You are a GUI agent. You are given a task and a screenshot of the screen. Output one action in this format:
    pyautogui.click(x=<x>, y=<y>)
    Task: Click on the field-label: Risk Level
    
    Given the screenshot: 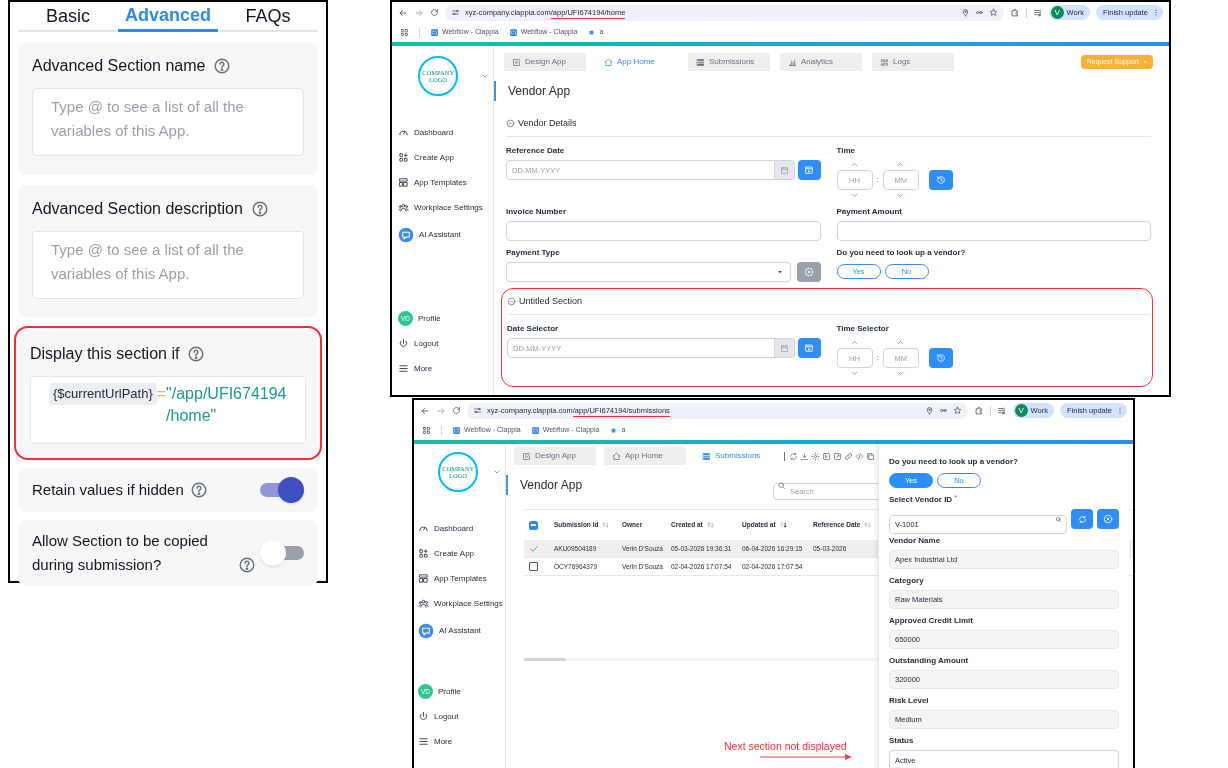 What is the action you would take?
    pyautogui.click(x=909, y=701)
    